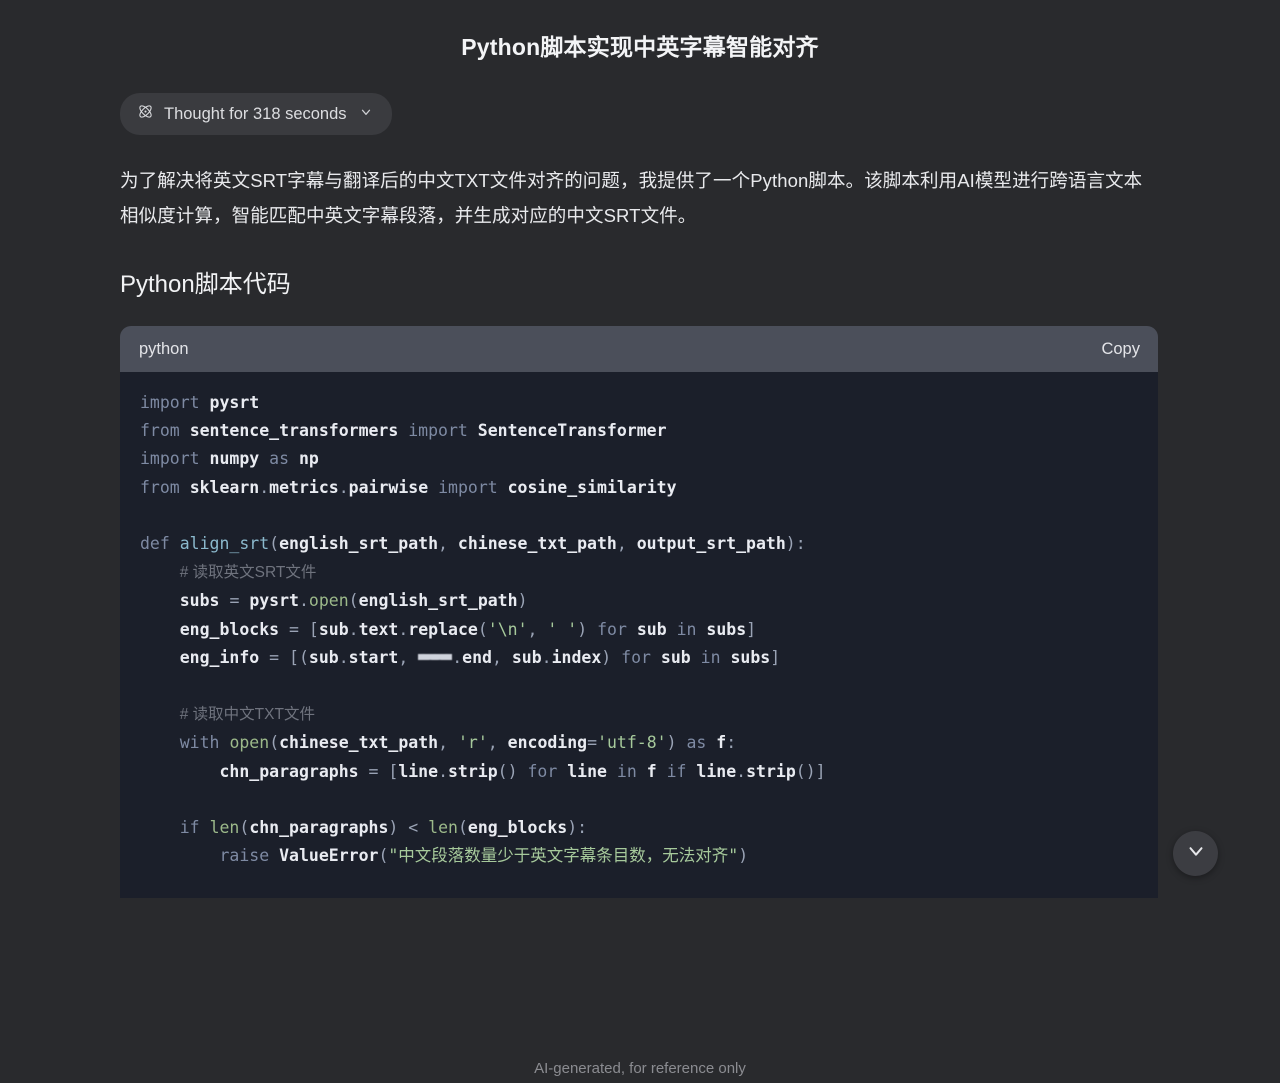  Describe the element at coordinates (145, 114) in the screenshot. I see `deepthink-atom-icon` at that location.